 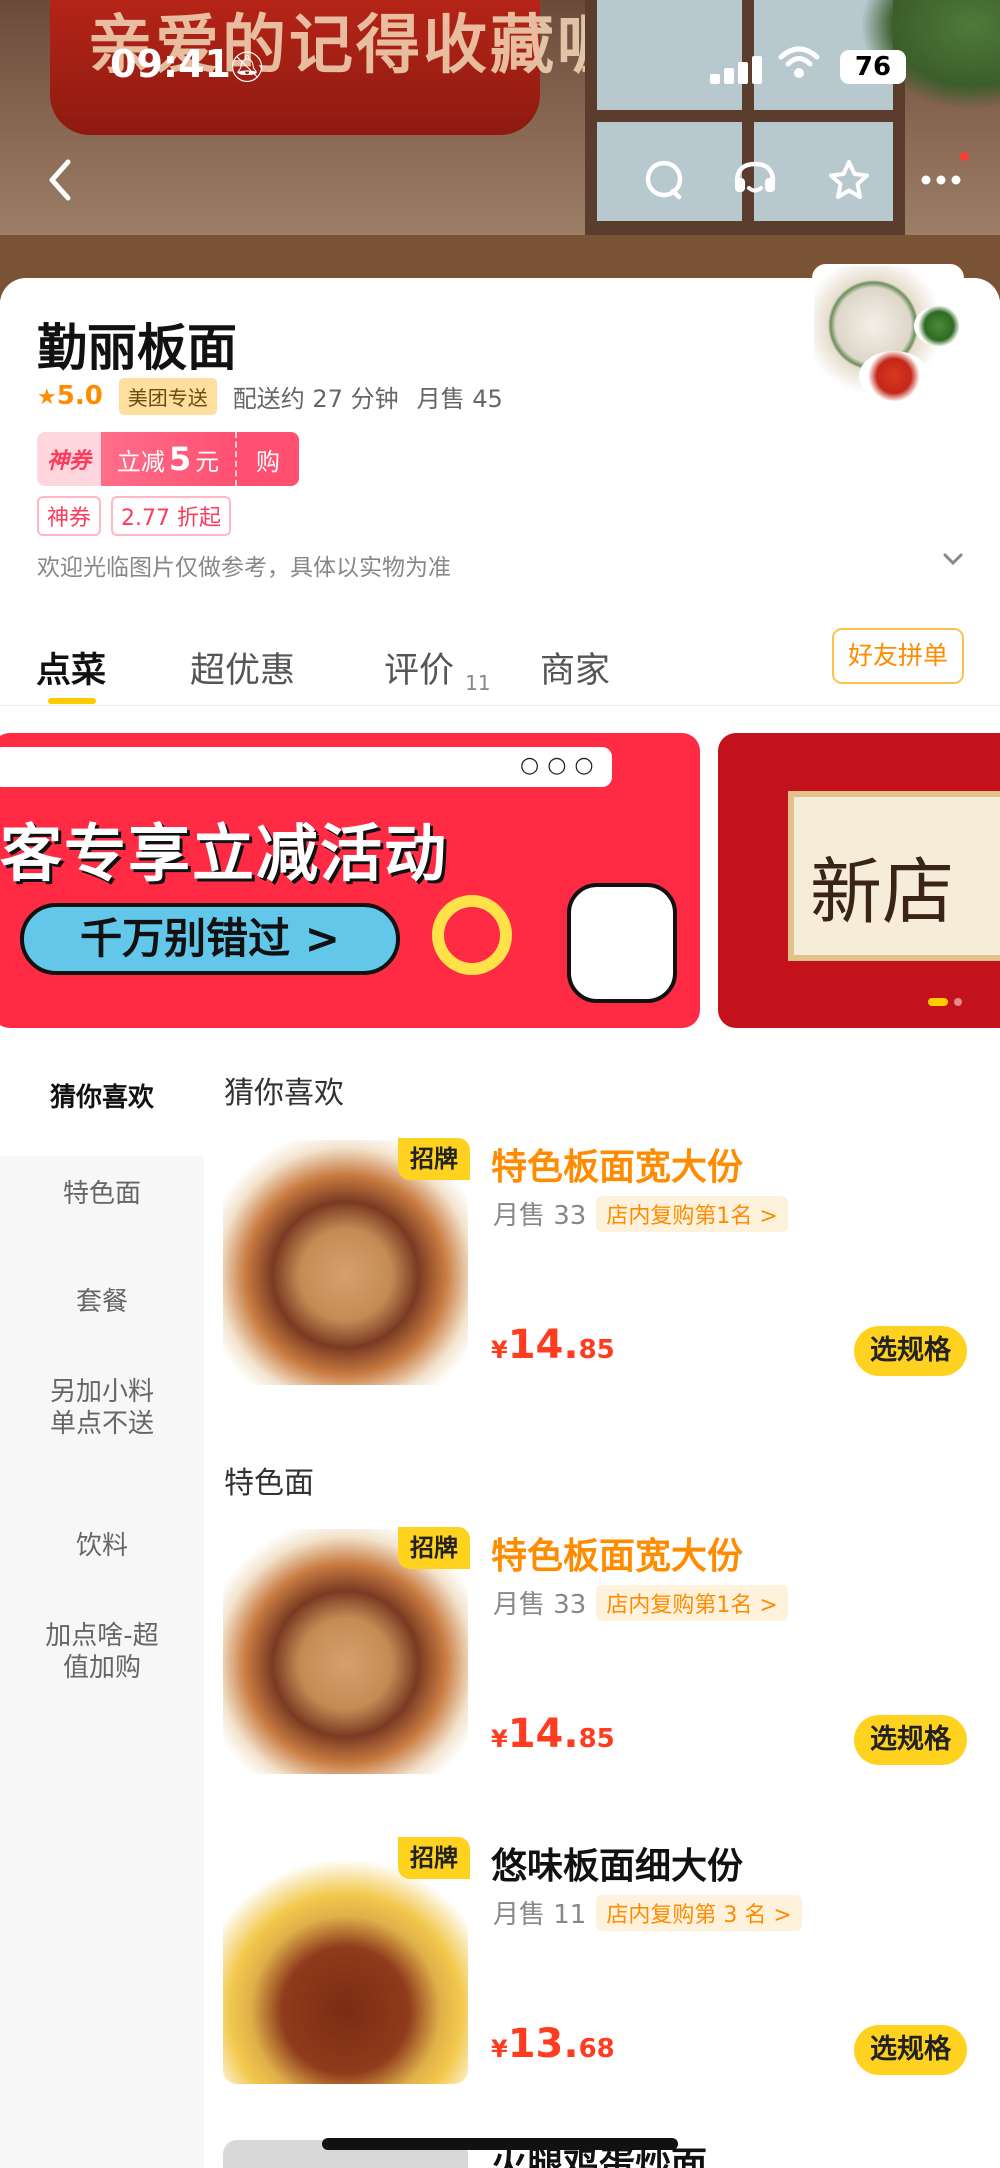 I want to click on promo-banner-new-customer: ○○○ 客专享立减活动 千万别错过 >, so click(x=350, y=880).